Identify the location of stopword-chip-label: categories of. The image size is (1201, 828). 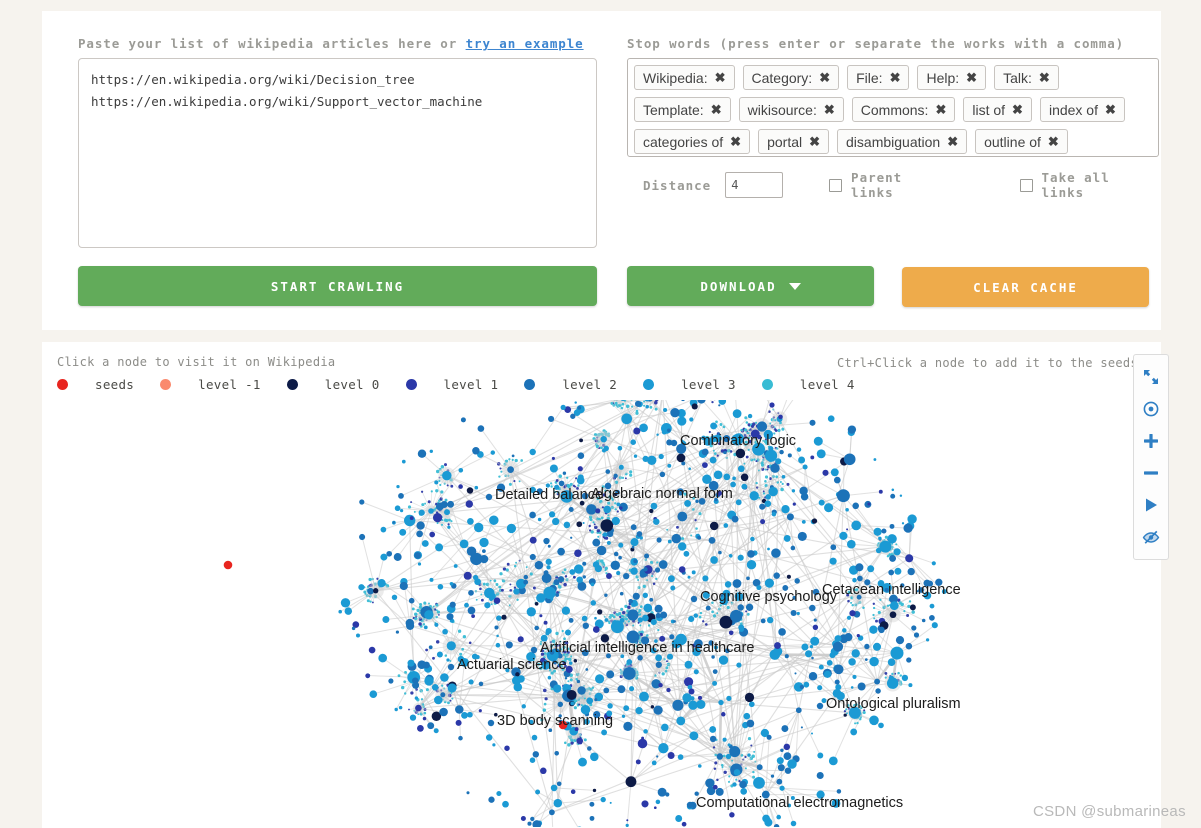
(683, 141).